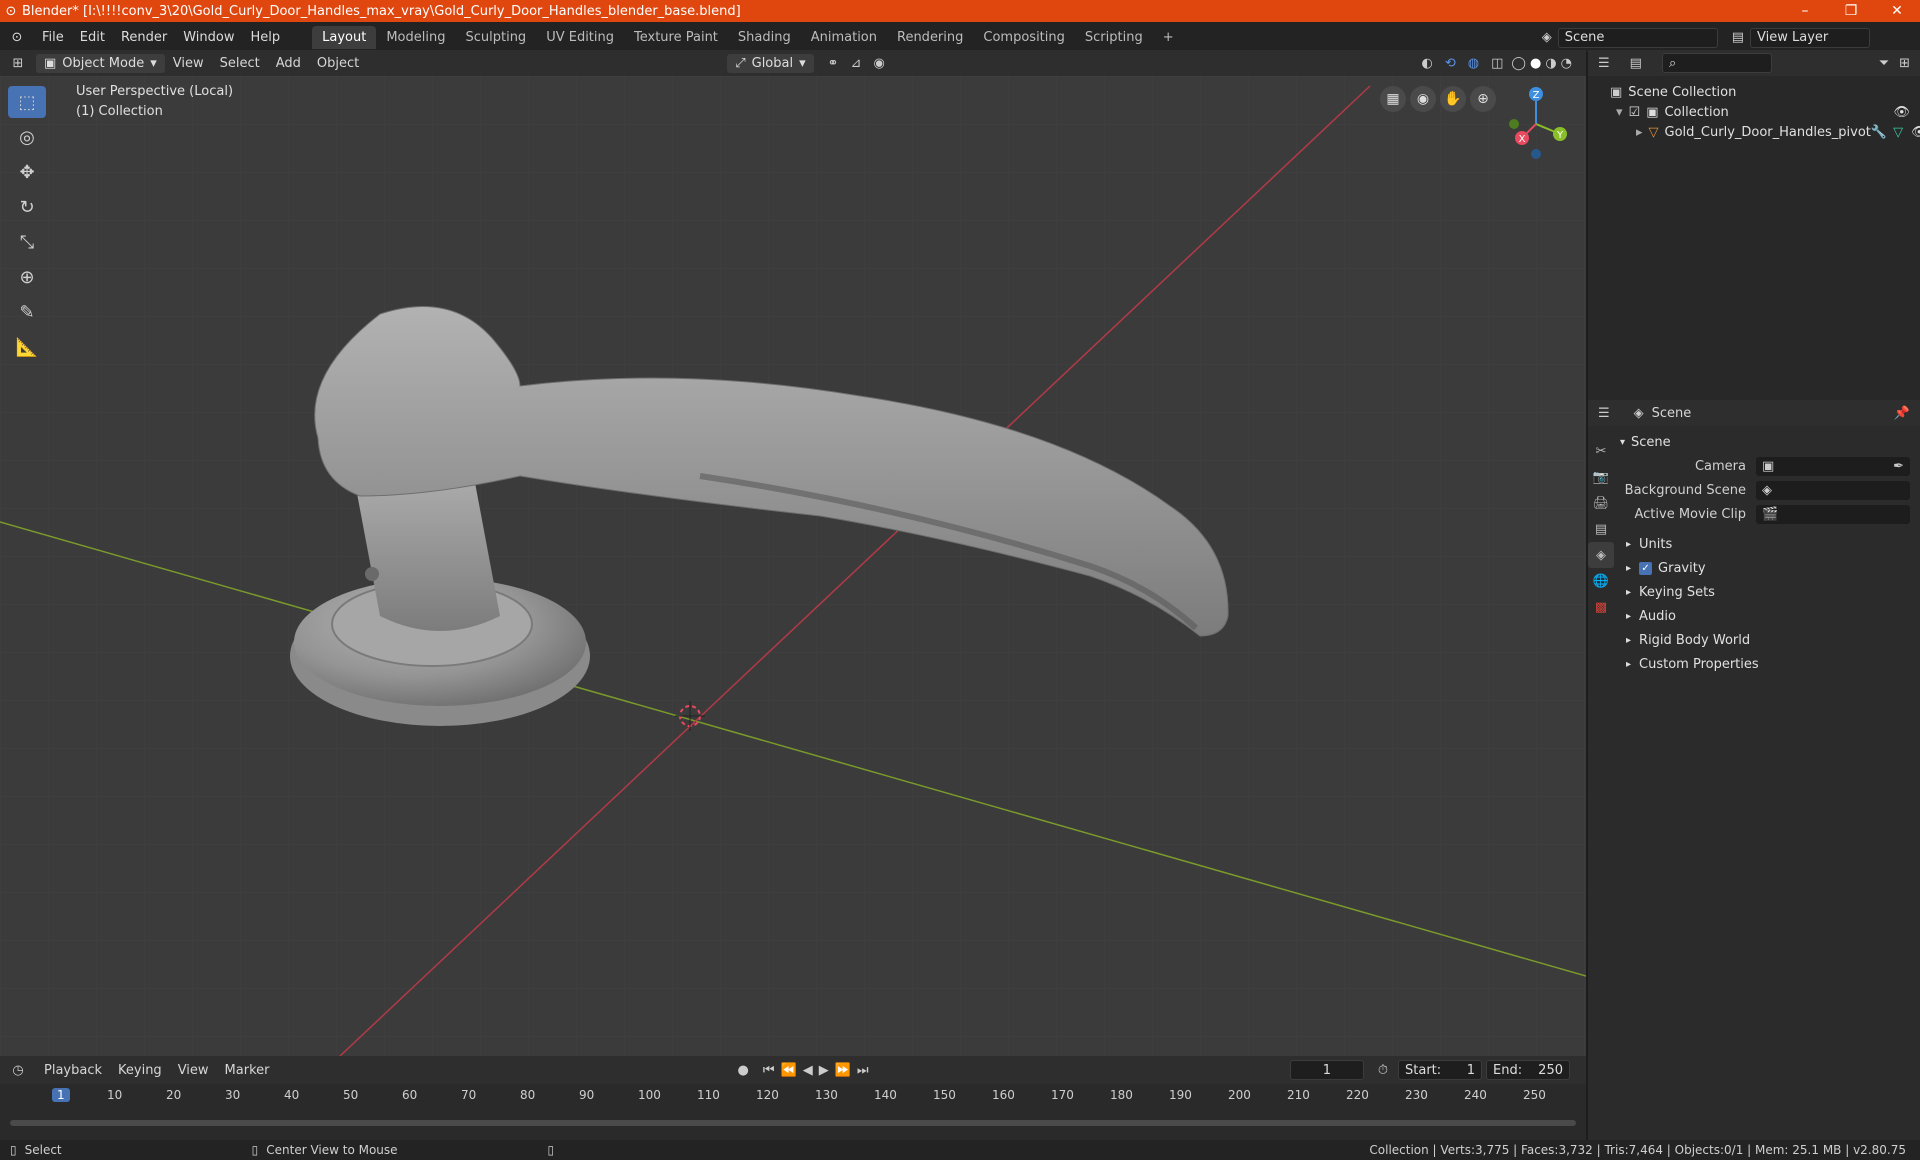 Image resolution: width=1920 pixels, height=1160 pixels. What do you see at coordinates (193, 1070) in the screenshot?
I see `timeline-menu-view: View` at bounding box center [193, 1070].